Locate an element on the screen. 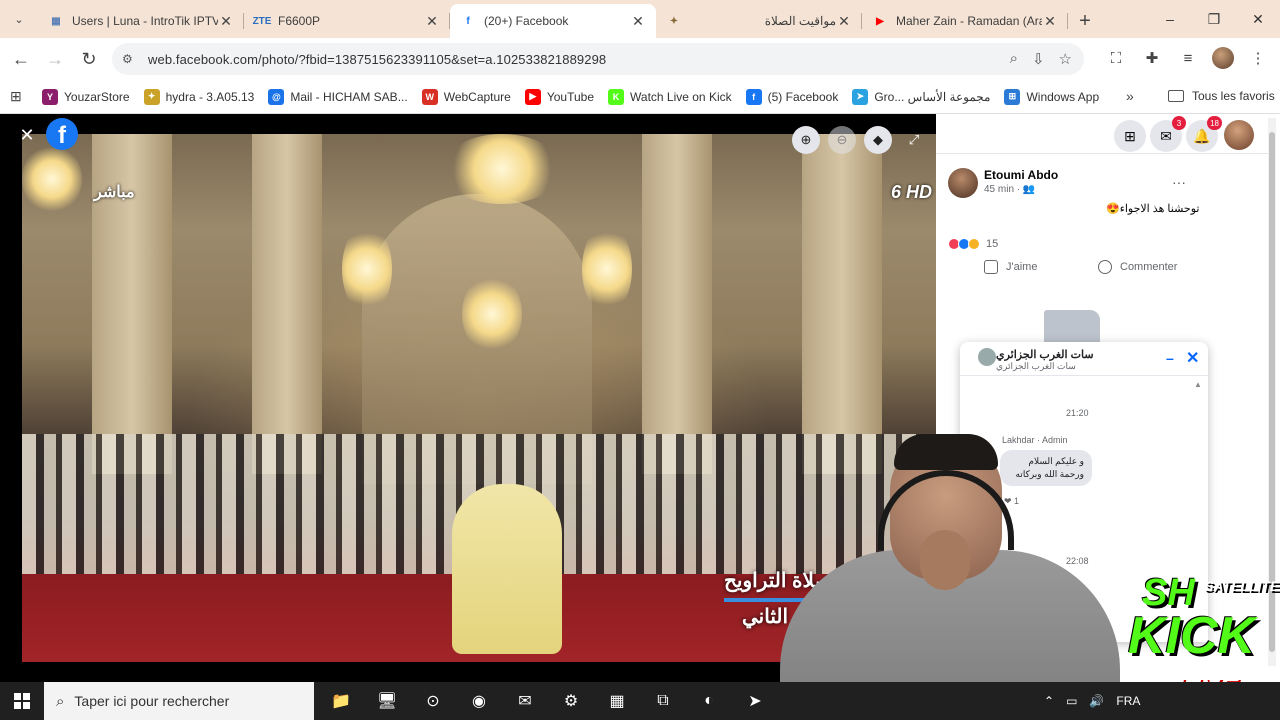 The image size is (1280, 720). forward-button: → is located at coordinates (55, 59).